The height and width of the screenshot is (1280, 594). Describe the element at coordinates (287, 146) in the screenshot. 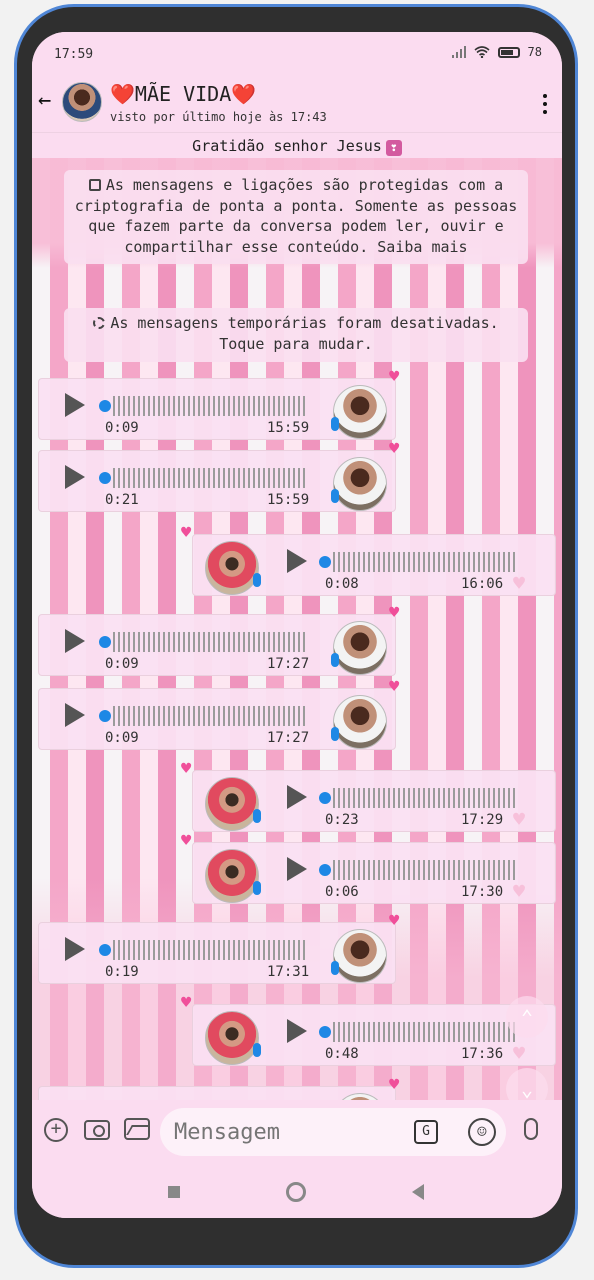

I see `pinned-text: Gratidão senhor Jesus` at that location.